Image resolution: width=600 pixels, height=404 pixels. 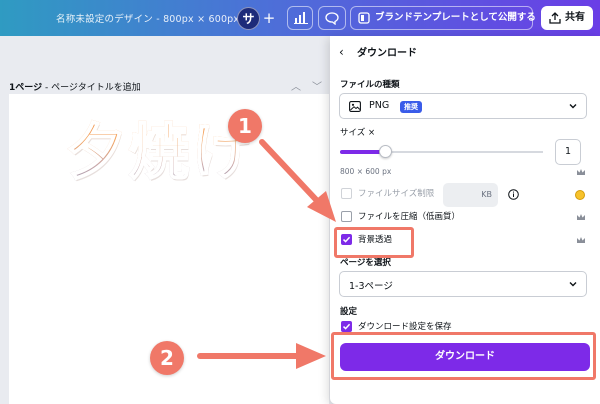 What do you see at coordinates (371, 286) in the screenshot?
I see `pages-value: 1-3ページ` at bounding box center [371, 286].